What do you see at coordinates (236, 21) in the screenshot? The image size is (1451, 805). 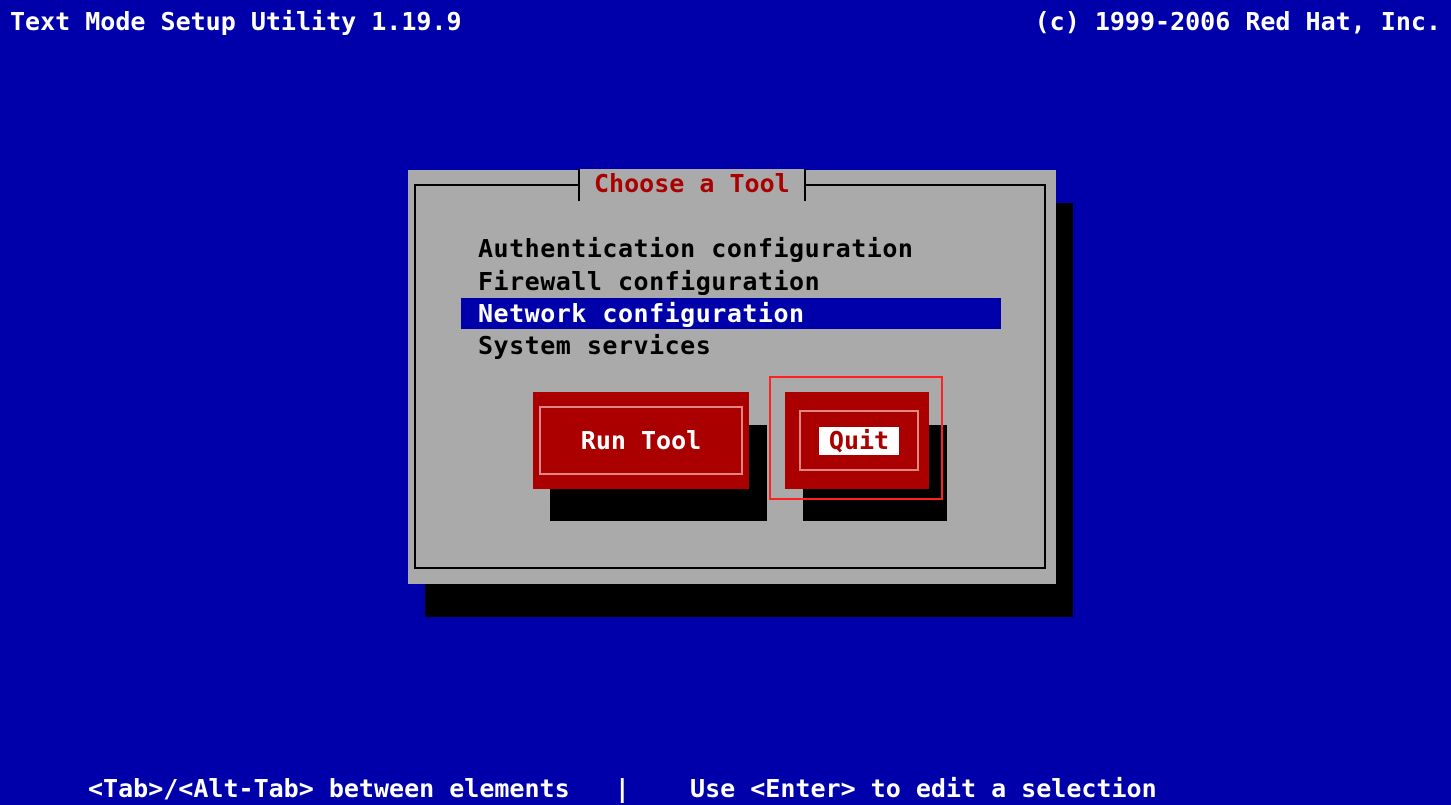 I see `app-title: Text Mode Setup Utility 1.19.9` at bounding box center [236, 21].